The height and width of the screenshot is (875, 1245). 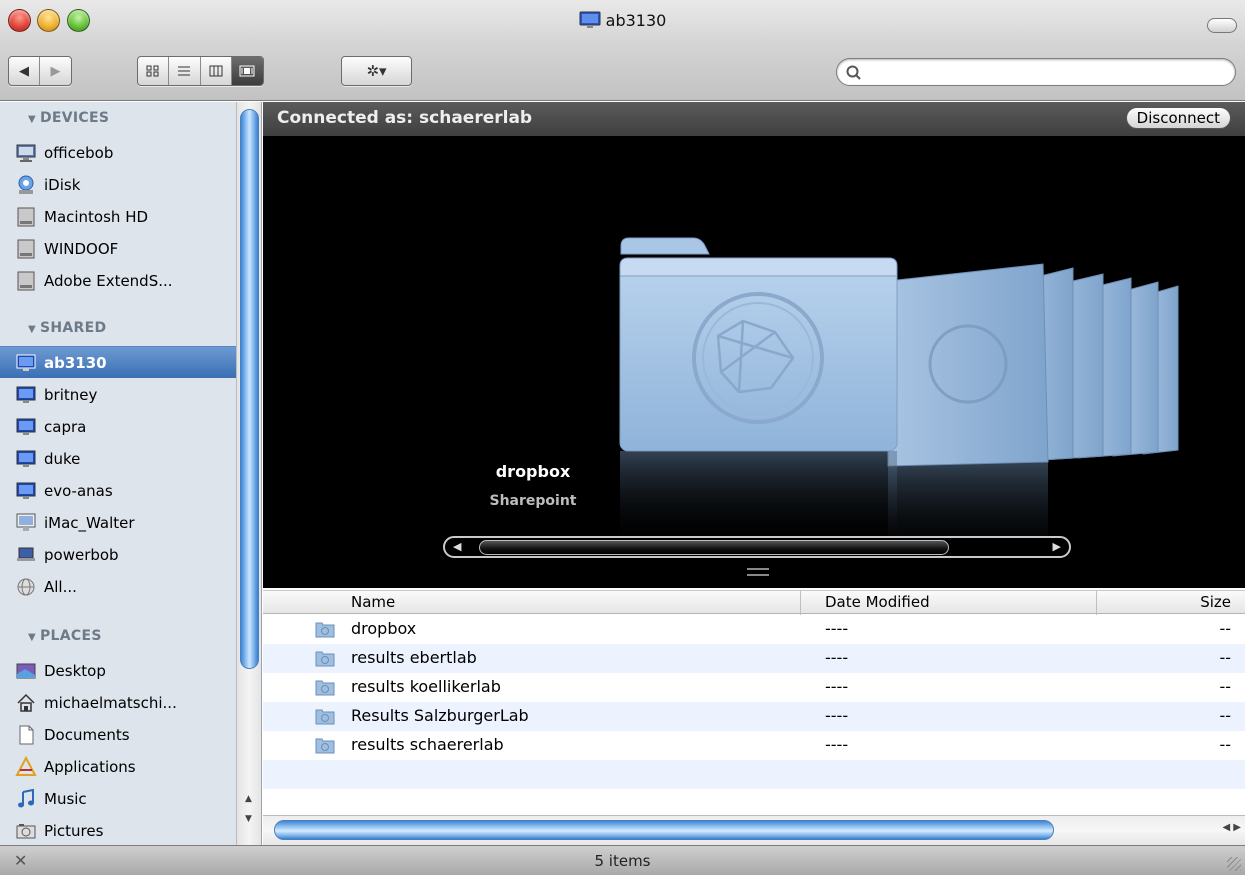 What do you see at coordinates (248, 799) in the screenshot?
I see `scroll-up-arrow-icon: ▲` at bounding box center [248, 799].